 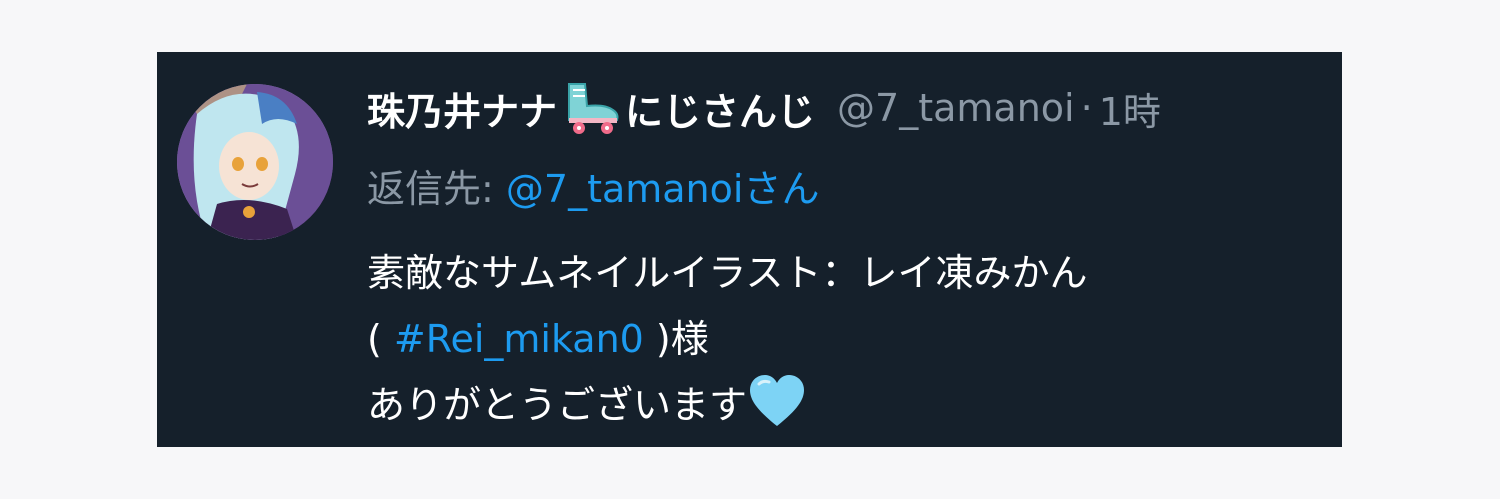 What do you see at coordinates (727, 273) in the screenshot?
I see `body-line-1: 素敵なサムネイルイラスト：レイ凍みかん` at bounding box center [727, 273].